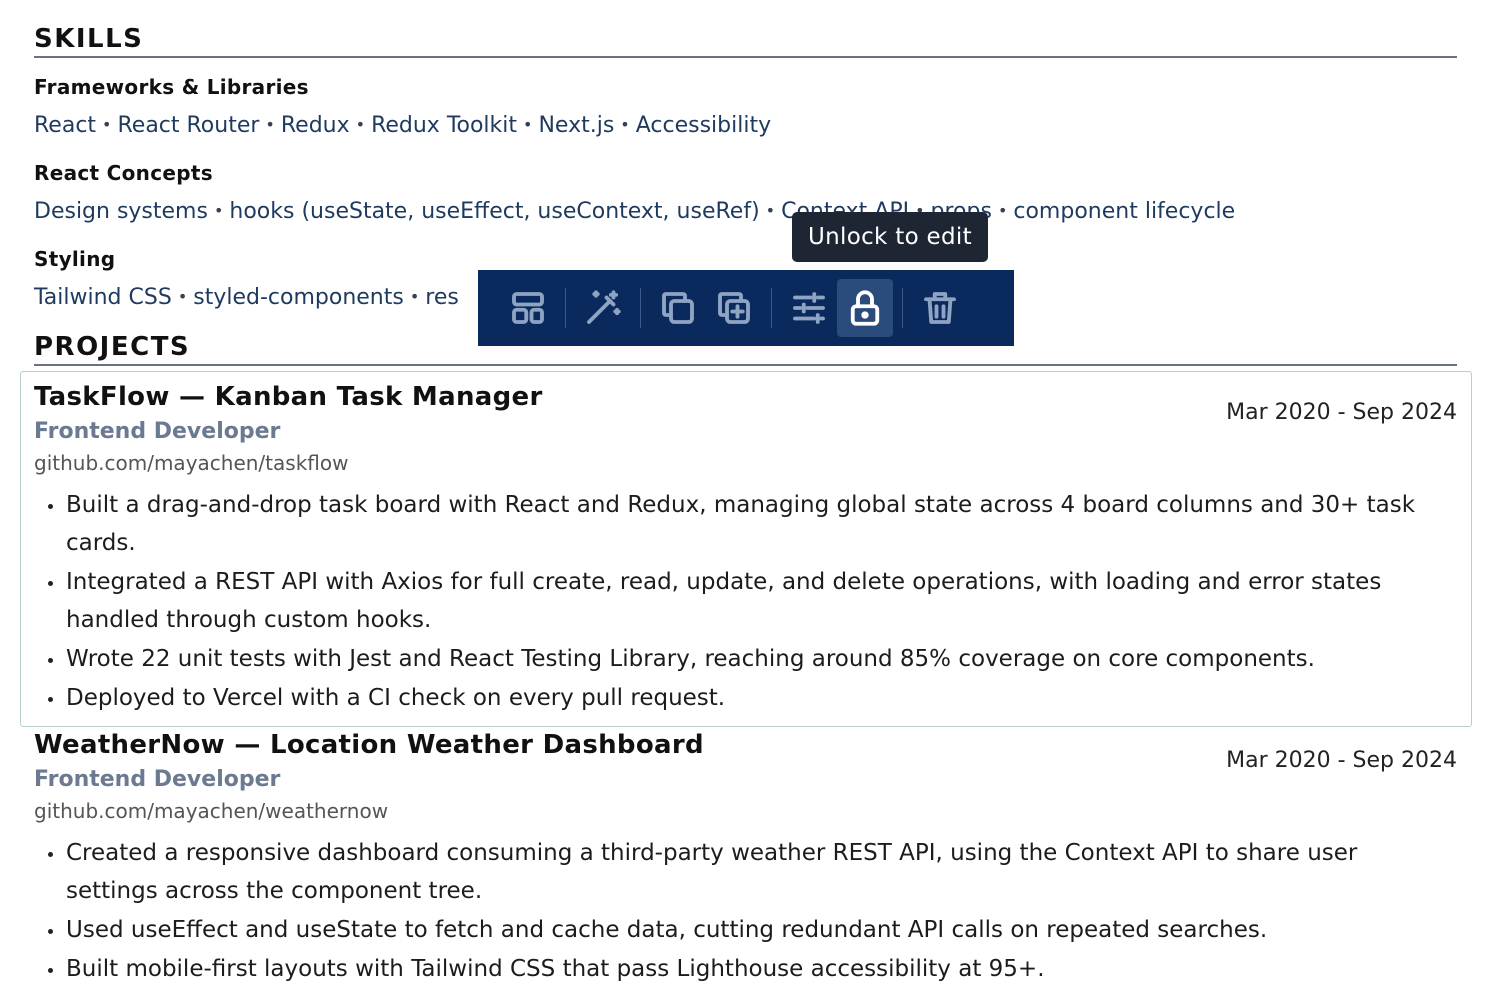  What do you see at coordinates (1124, 211) in the screenshot?
I see `skill-item: component lifecycle` at bounding box center [1124, 211].